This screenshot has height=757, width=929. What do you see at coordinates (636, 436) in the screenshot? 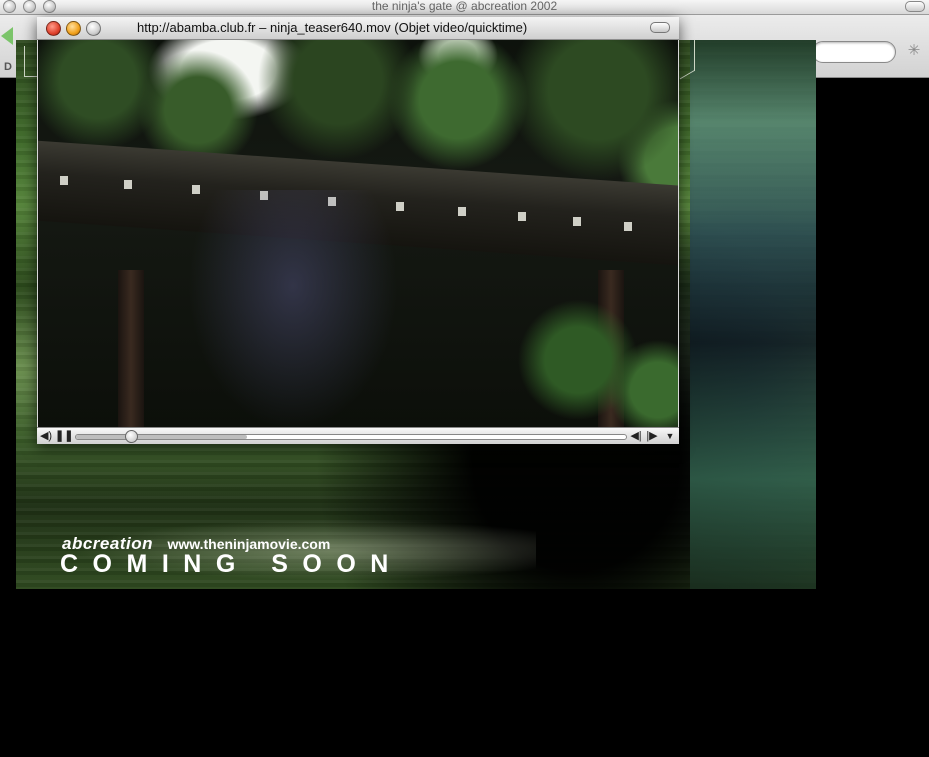
I see `step-back-icon: ◀|` at bounding box center [636, 436].